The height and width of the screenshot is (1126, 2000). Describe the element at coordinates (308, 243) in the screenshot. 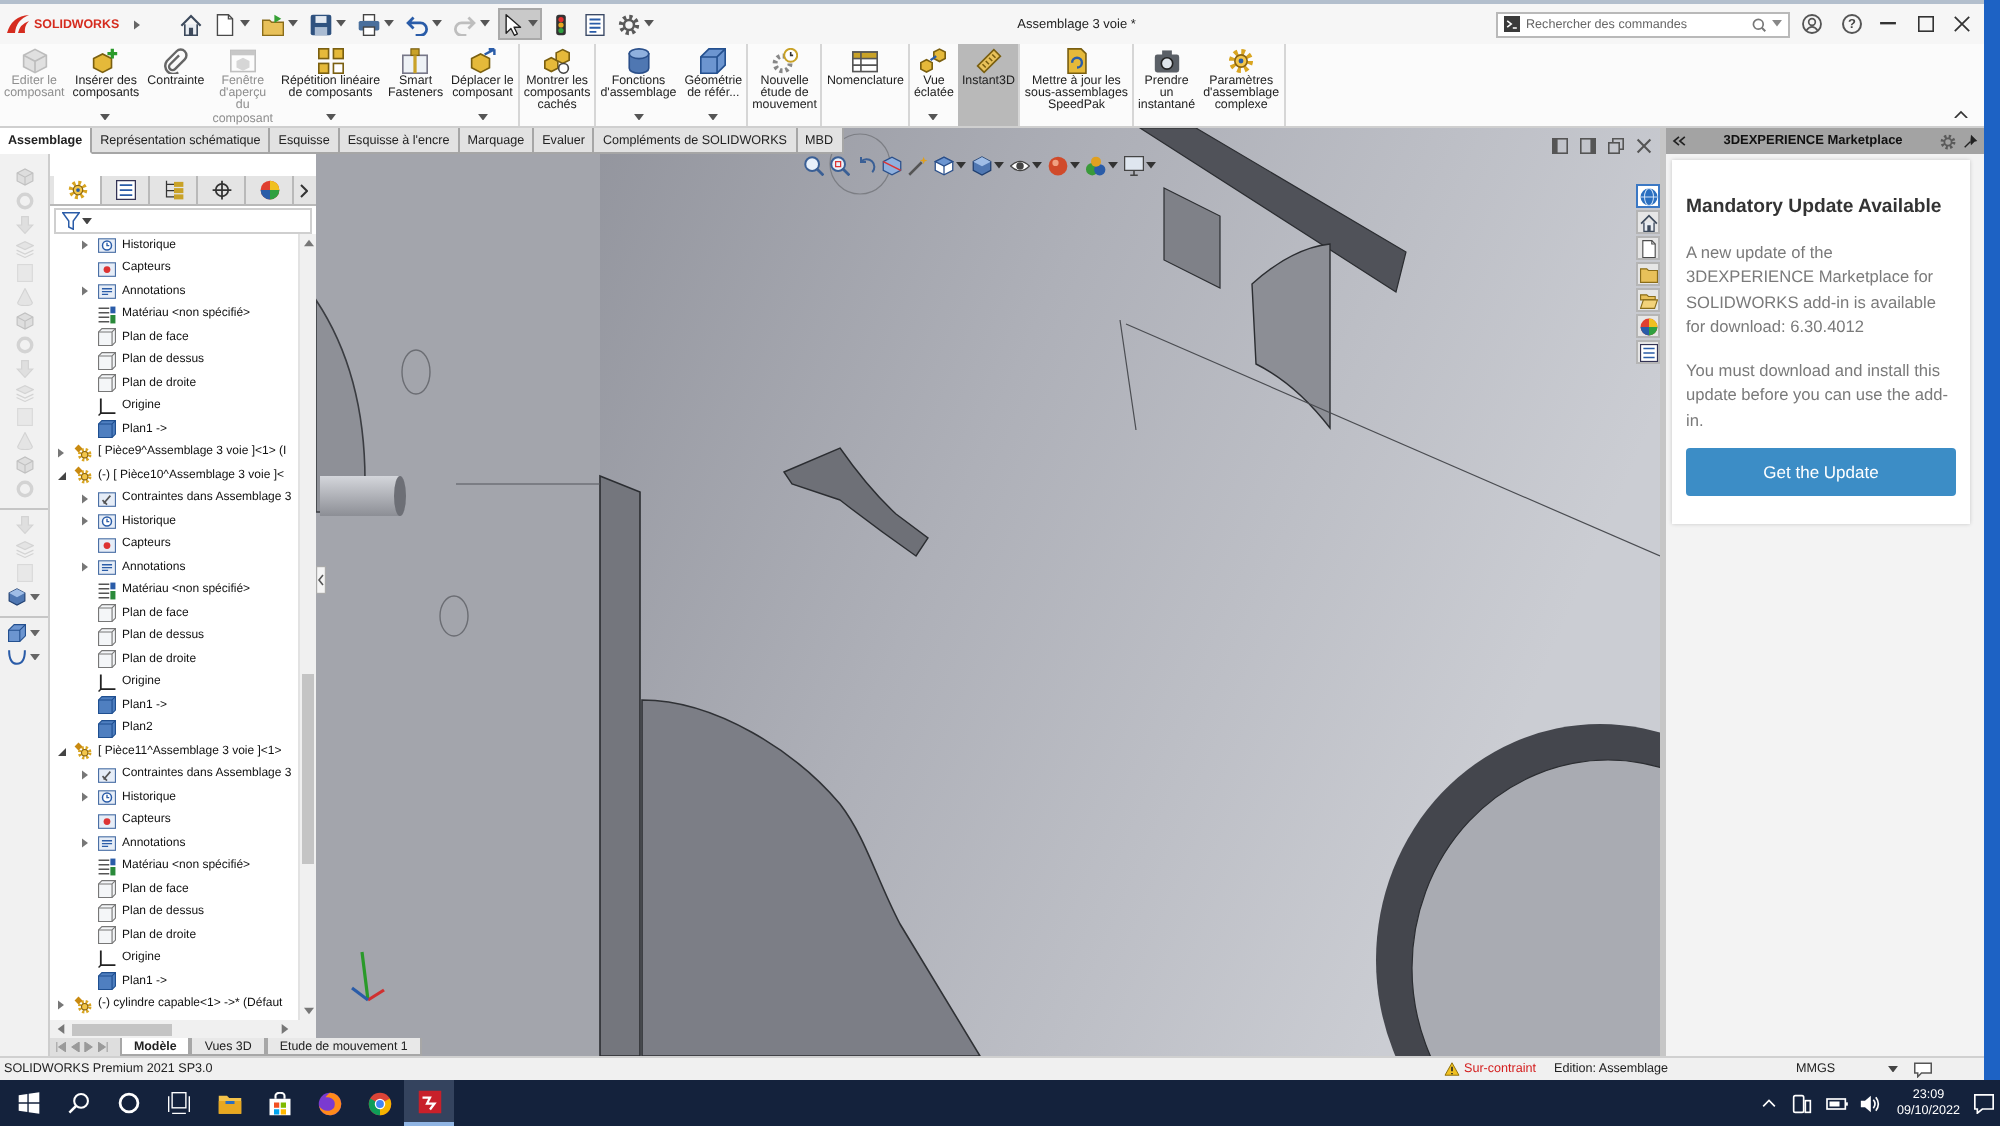

I see `scroll-up-icon` at that location.